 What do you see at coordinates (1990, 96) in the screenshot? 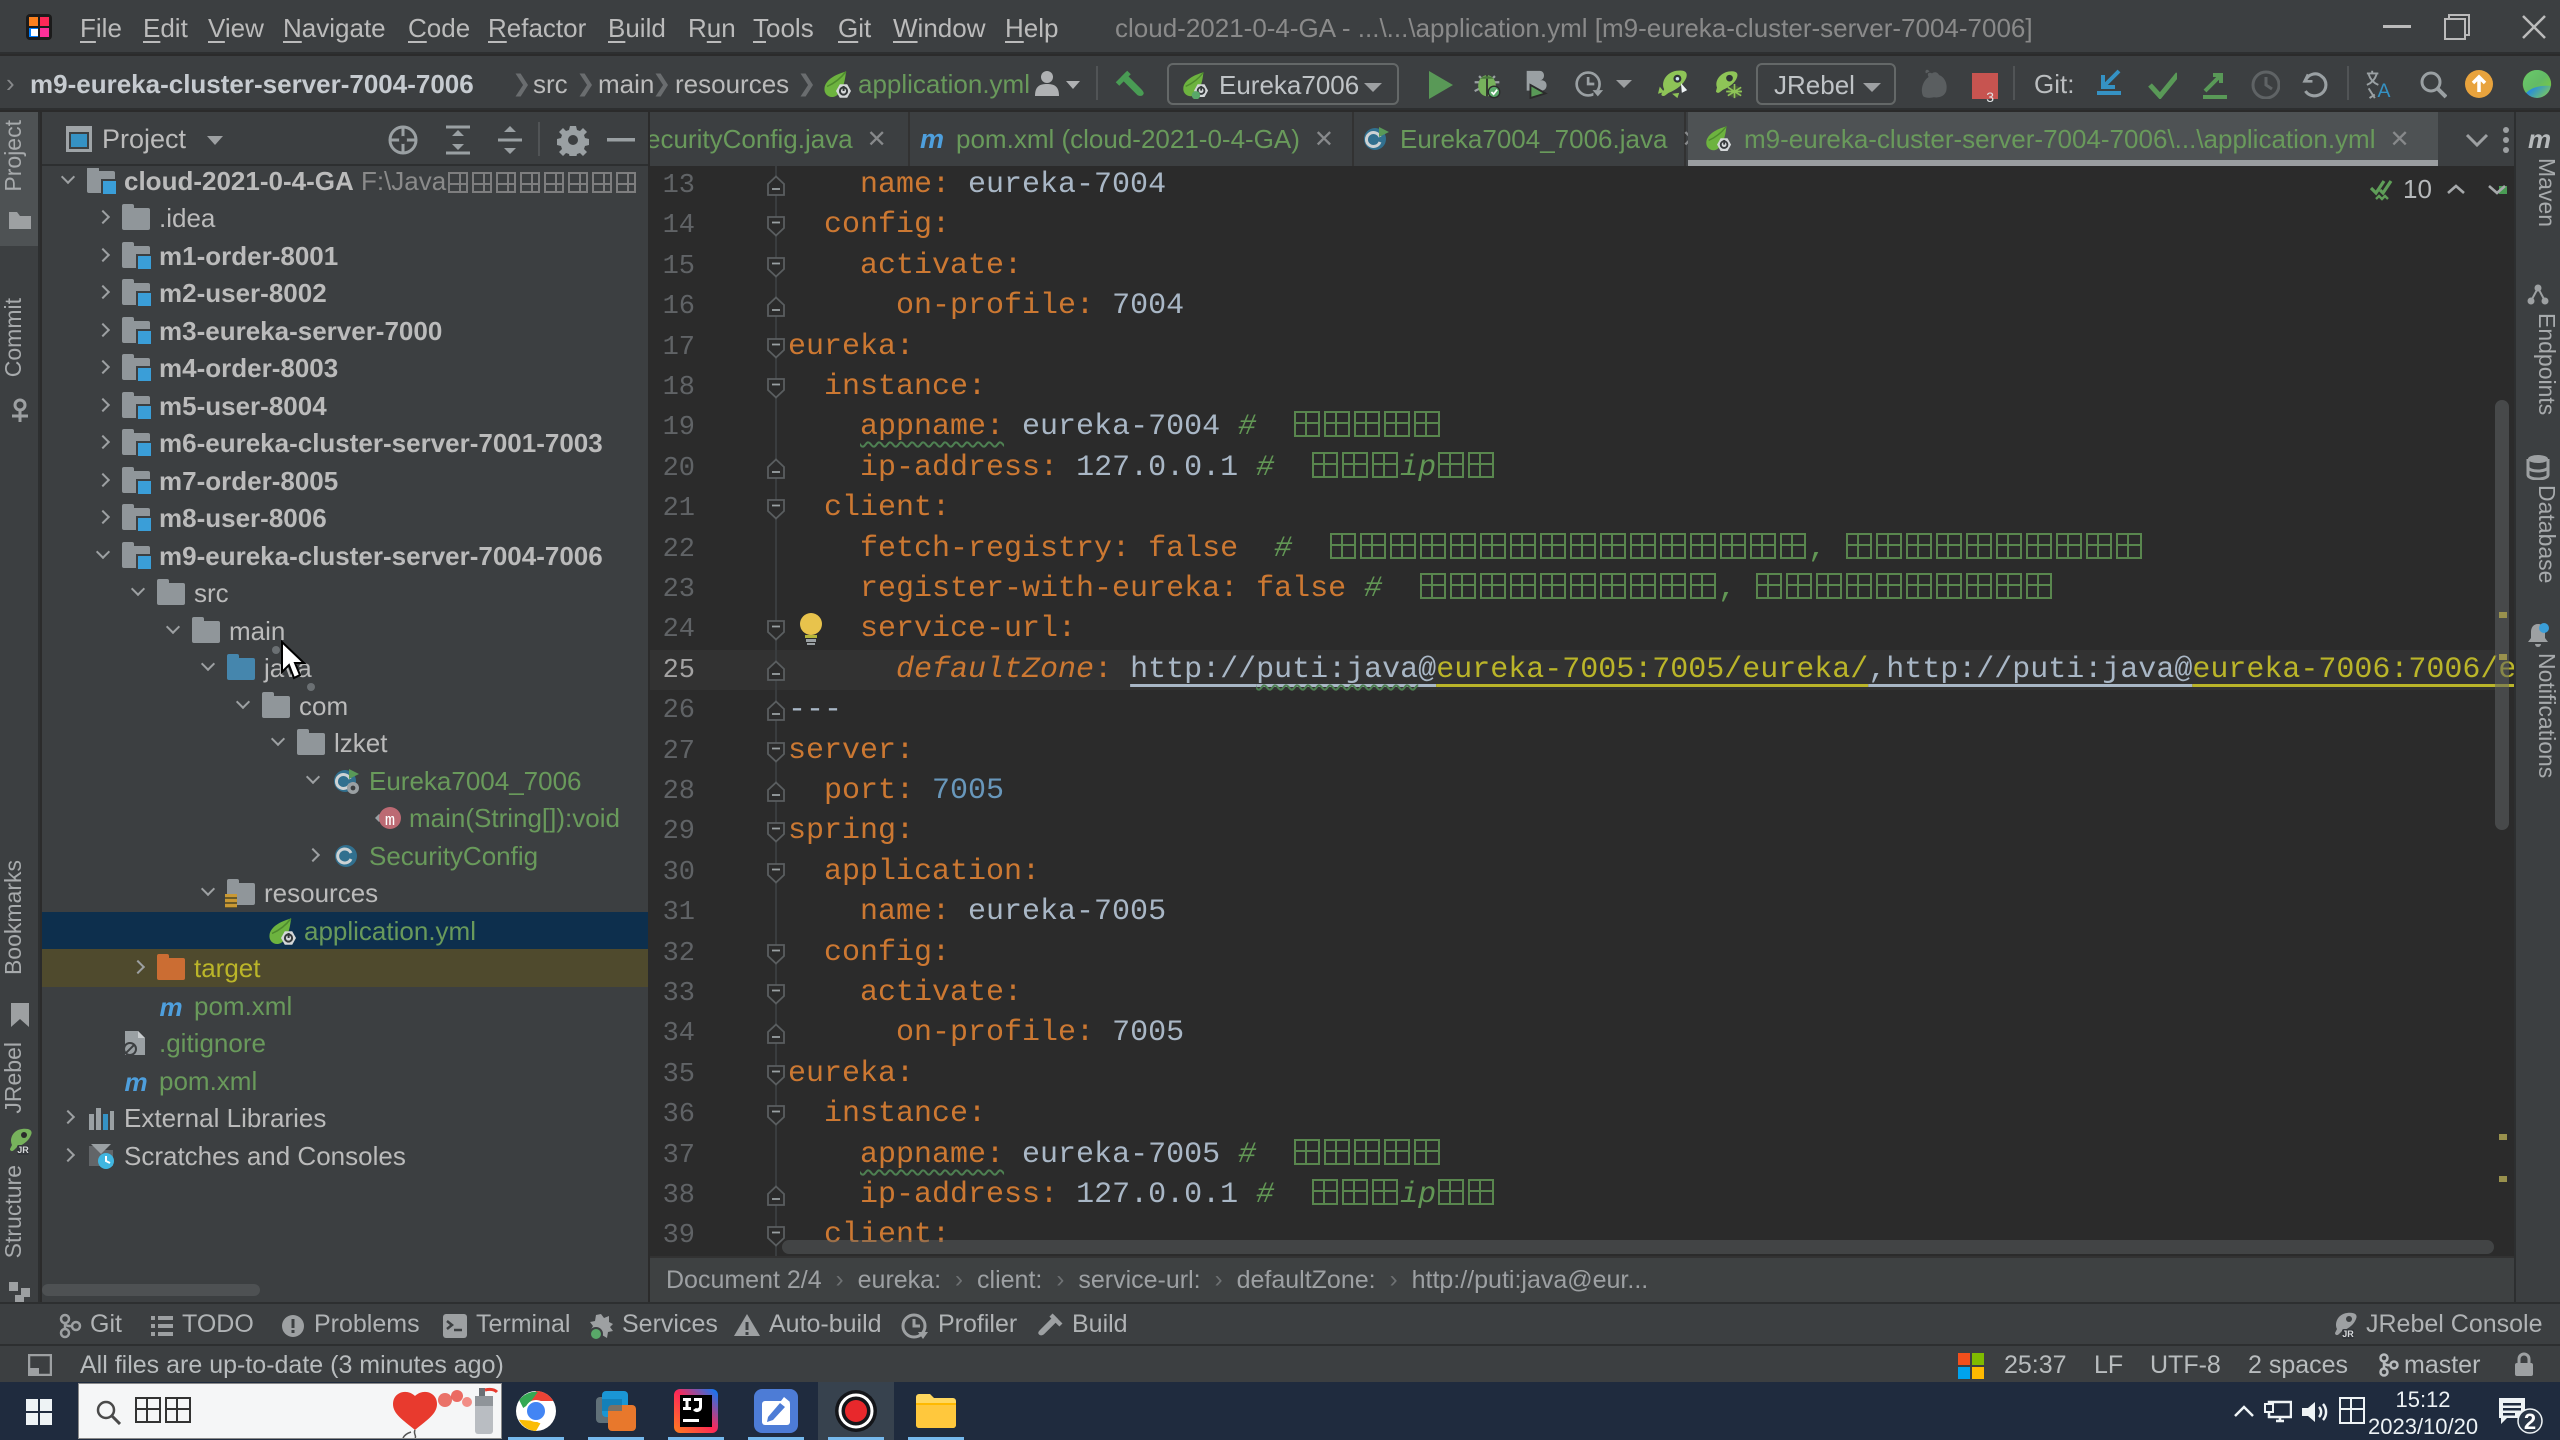
I see `svg-text: 3` at bounding box center [1990, 96].